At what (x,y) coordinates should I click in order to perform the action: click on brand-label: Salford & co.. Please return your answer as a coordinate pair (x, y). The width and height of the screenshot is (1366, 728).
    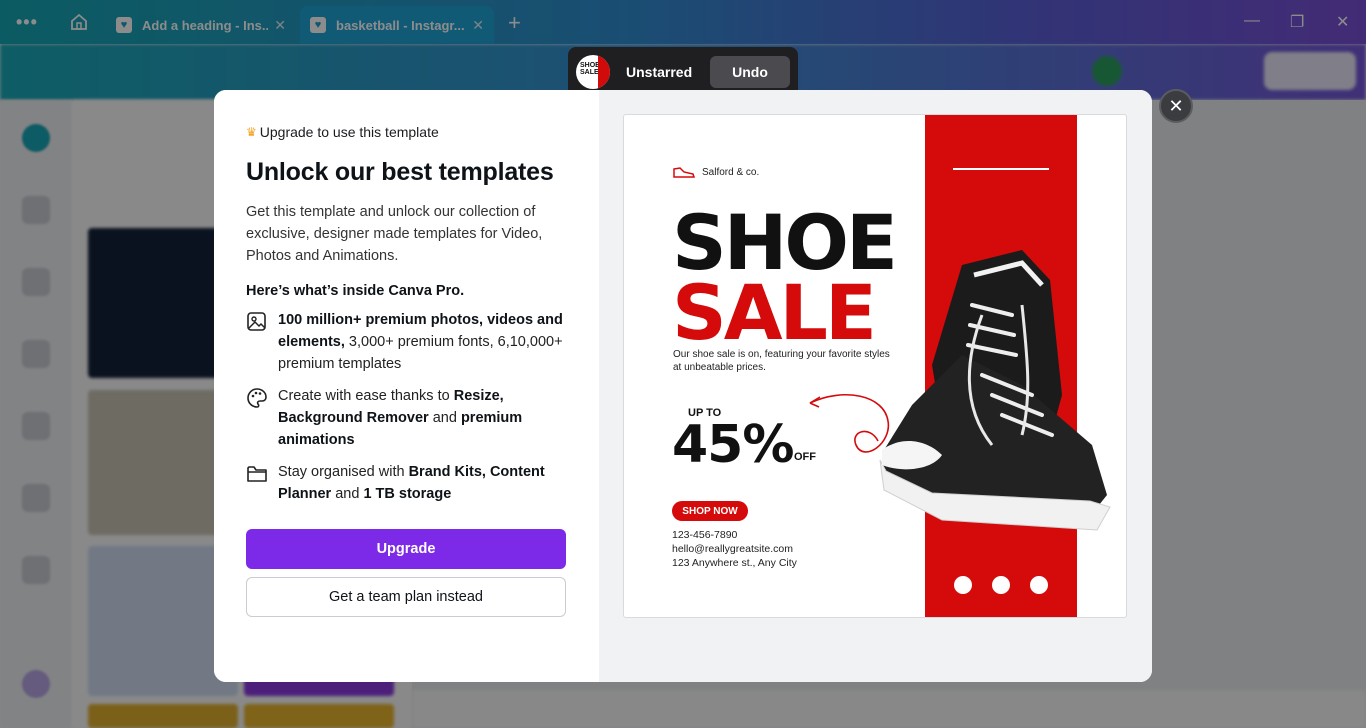
    Looking at the image, I should click on (715, 172).